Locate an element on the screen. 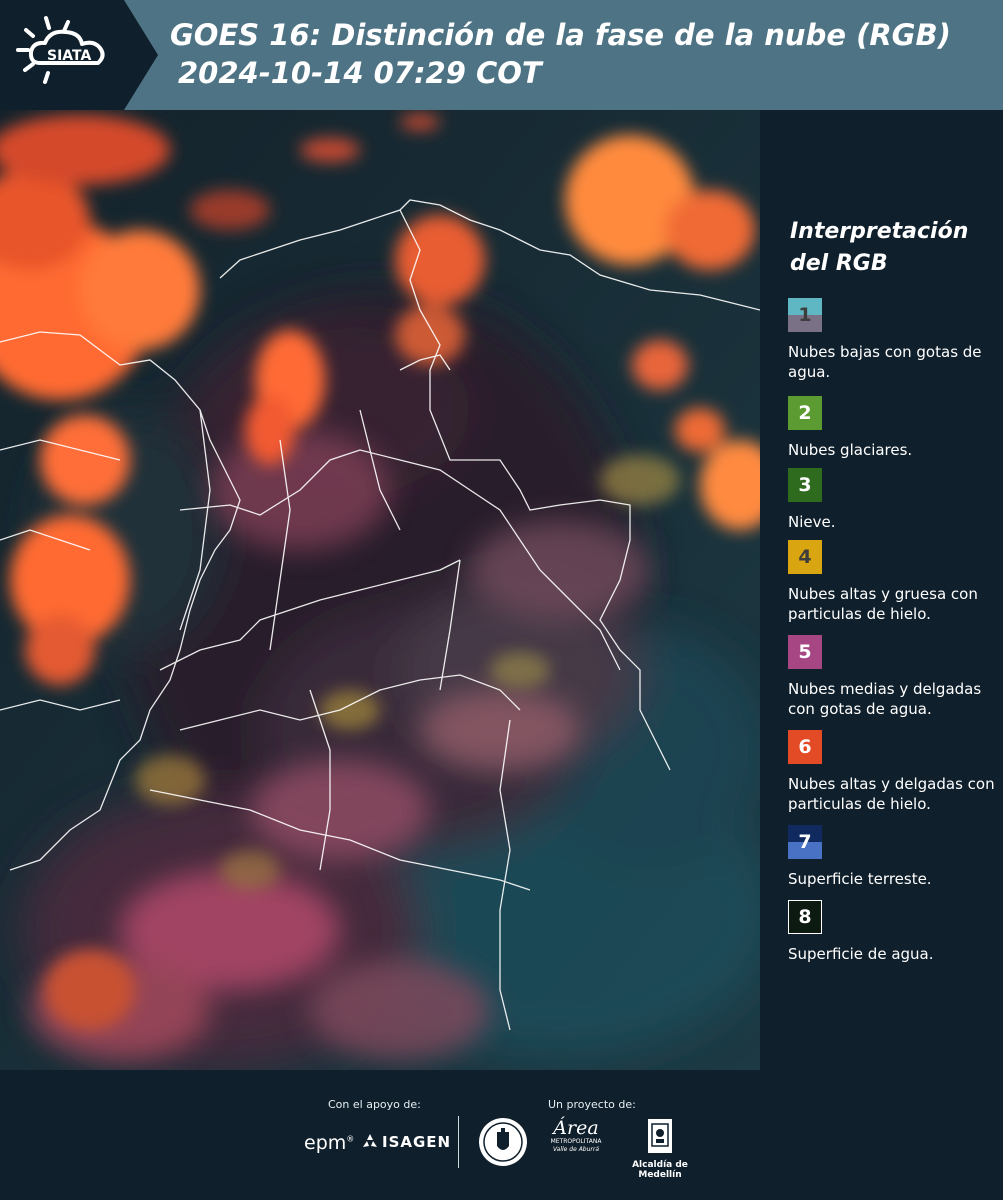  isagen-logo: ISAGEN is located at coordinates (405, 1142).